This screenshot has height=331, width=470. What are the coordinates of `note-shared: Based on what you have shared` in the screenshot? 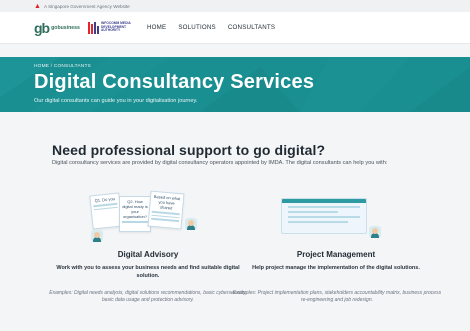 It's located at (166, 210).